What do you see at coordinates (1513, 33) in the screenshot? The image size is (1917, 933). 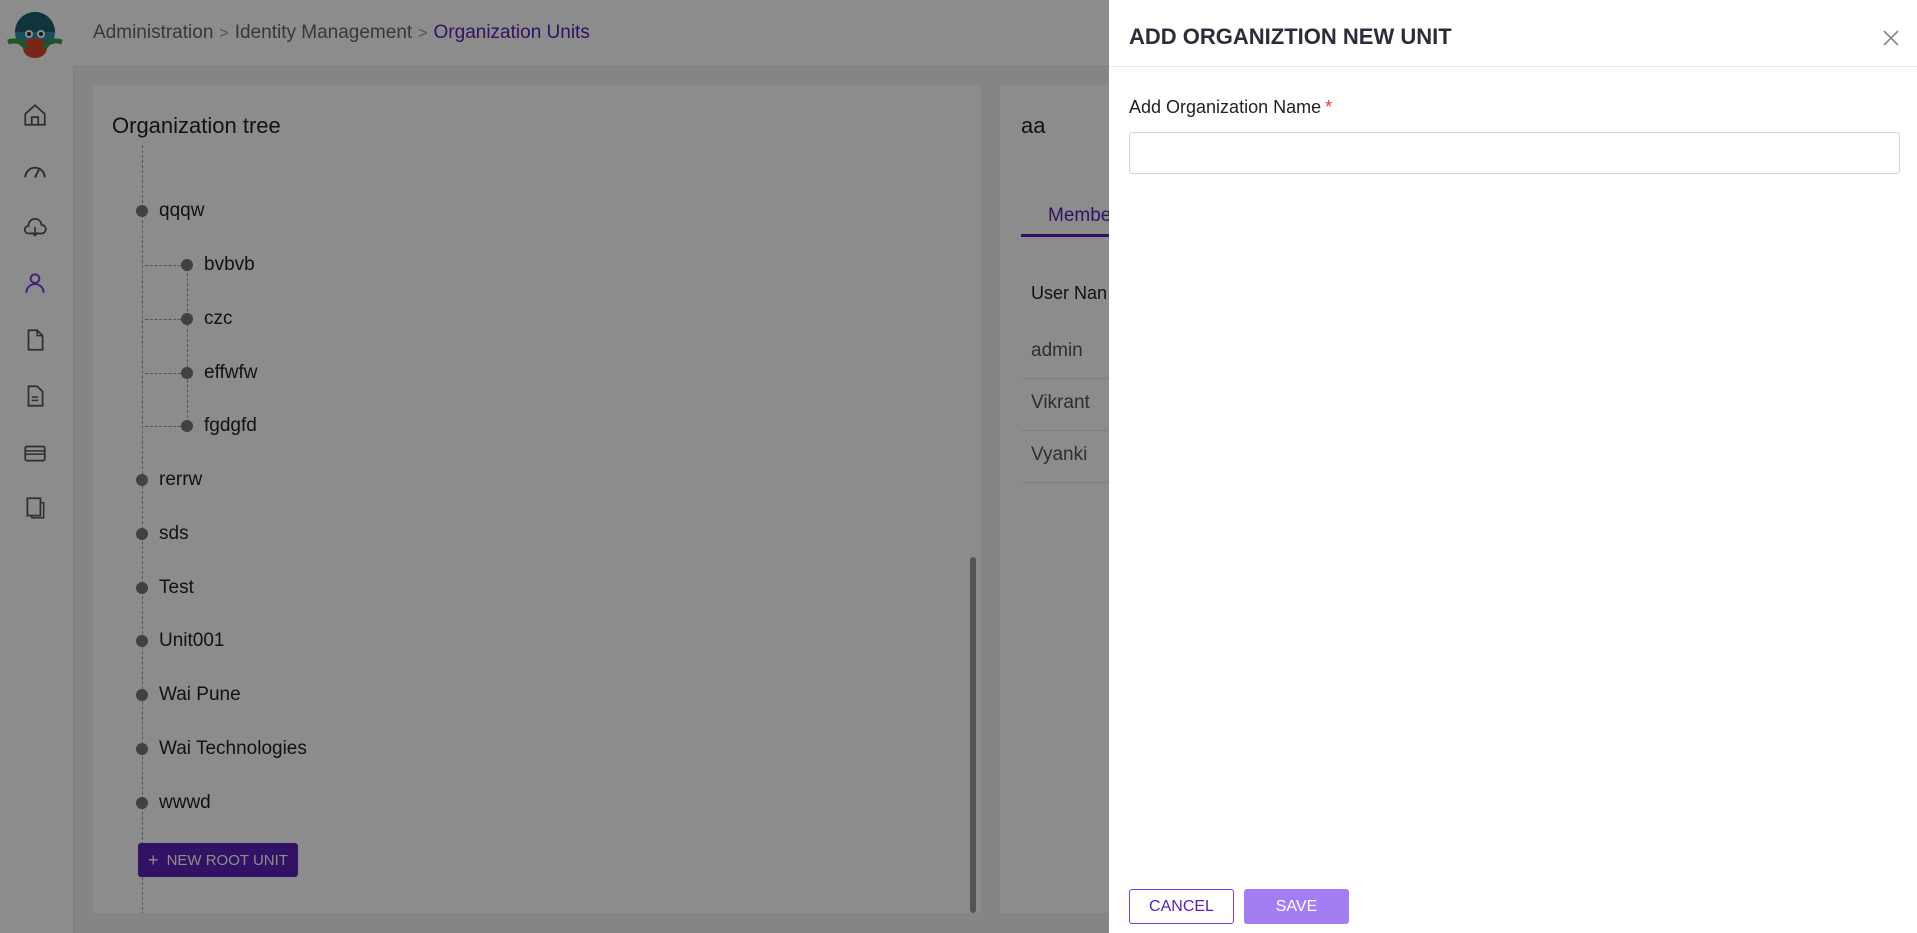 I see `drawer-header: ADD ORGANIZTION NEW UNIT` at bounding box center [1513, 33].